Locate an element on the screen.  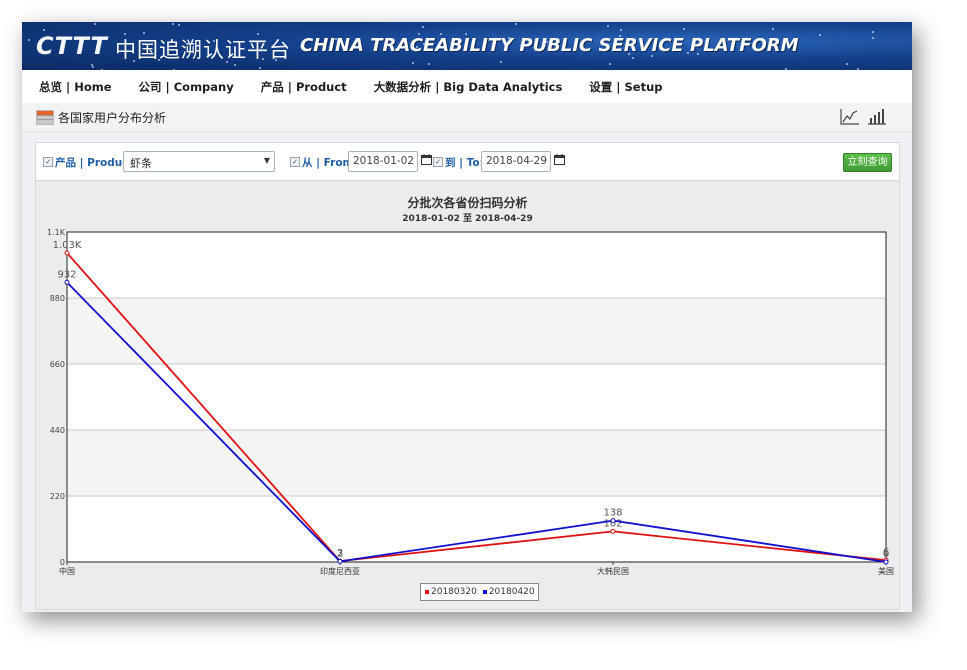
legend-label: 20180420 is located at coordinates (511, 592).